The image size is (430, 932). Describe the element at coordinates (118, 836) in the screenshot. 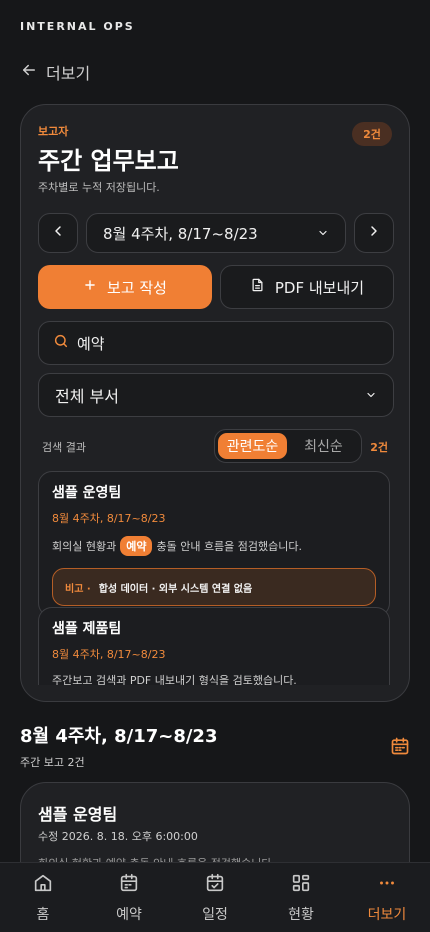

I see `report-card-date: 수정 2026. 8. 18. 오후 6:00:00` at that location.